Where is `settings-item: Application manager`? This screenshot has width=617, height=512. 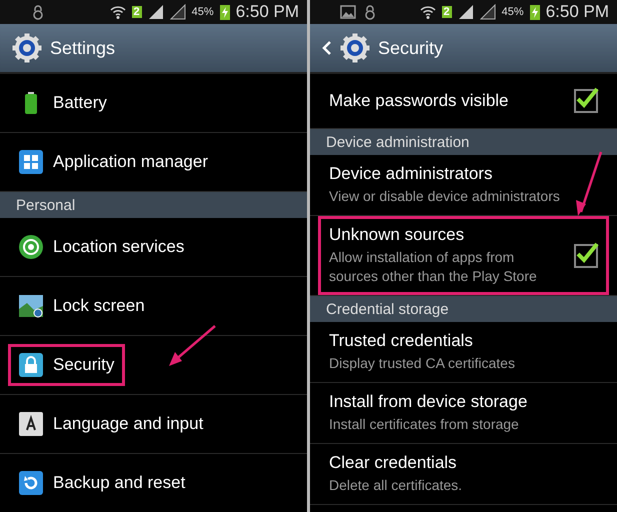
settings-item: Application manager is located at coordinates (113, 162).